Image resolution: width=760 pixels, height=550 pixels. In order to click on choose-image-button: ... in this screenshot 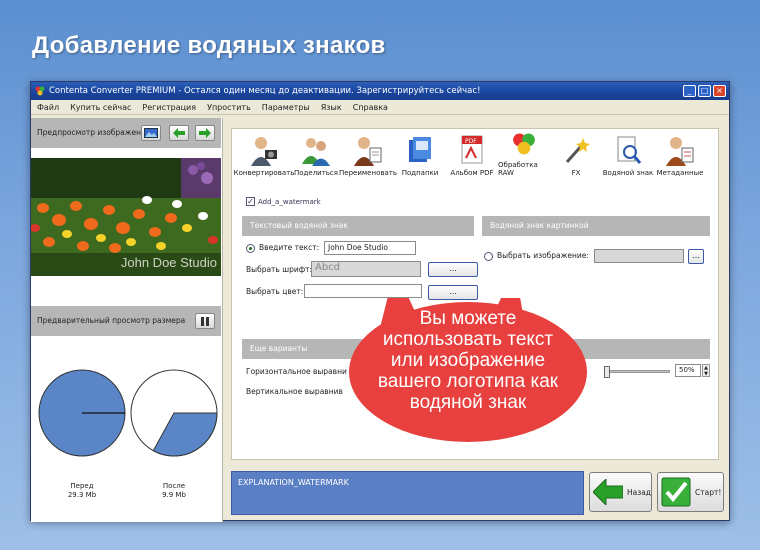, I will do `click(696, 256)`.